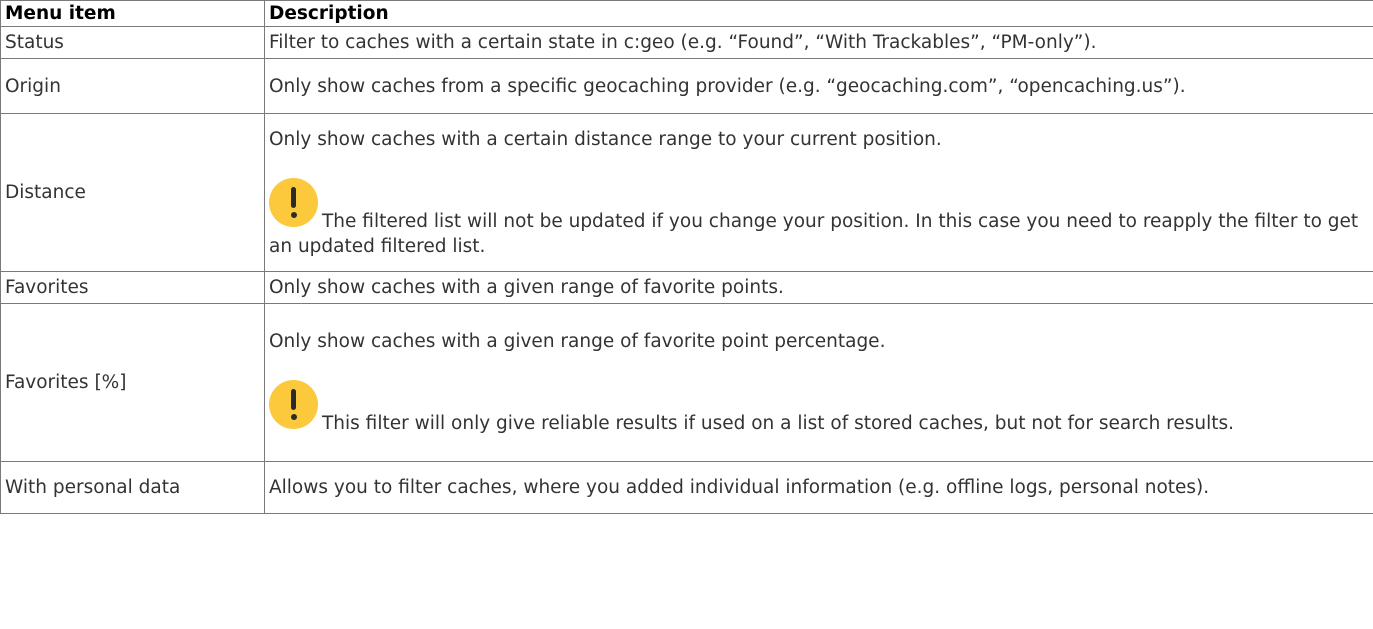 Image resolution: width=1373 pixels, height=629 pixels. I want to click on menu-item-cell: Status, so click(132, 42).